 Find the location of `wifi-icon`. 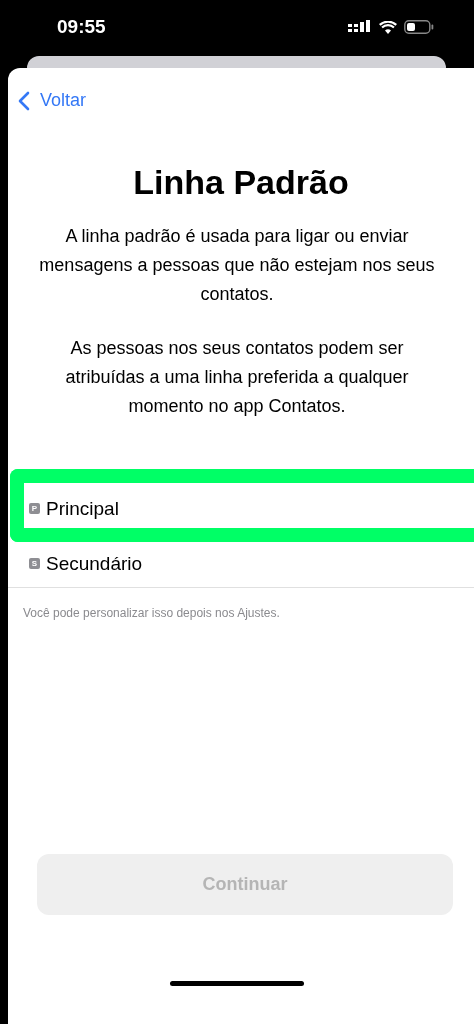

wifi-icon is located at coordinates (388, 27).